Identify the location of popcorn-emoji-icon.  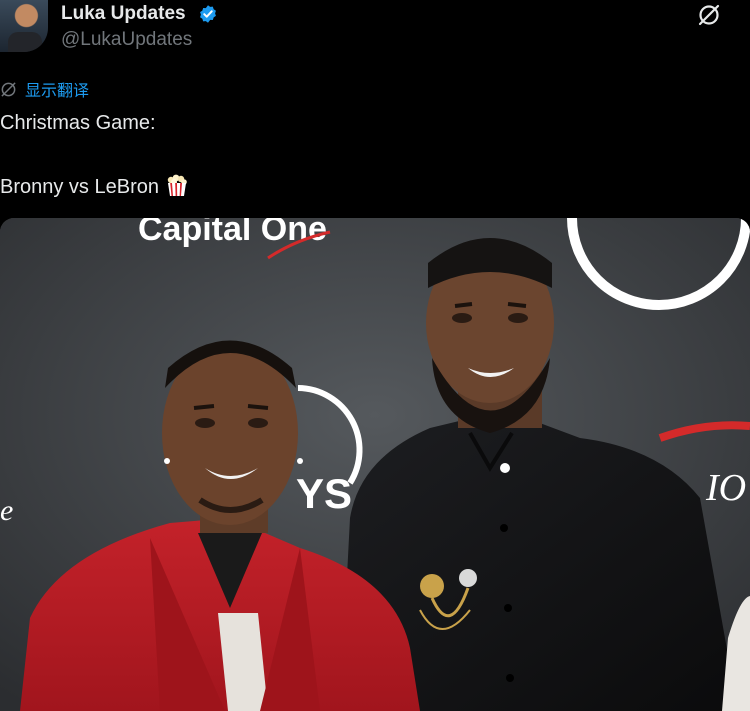
(177, 185).